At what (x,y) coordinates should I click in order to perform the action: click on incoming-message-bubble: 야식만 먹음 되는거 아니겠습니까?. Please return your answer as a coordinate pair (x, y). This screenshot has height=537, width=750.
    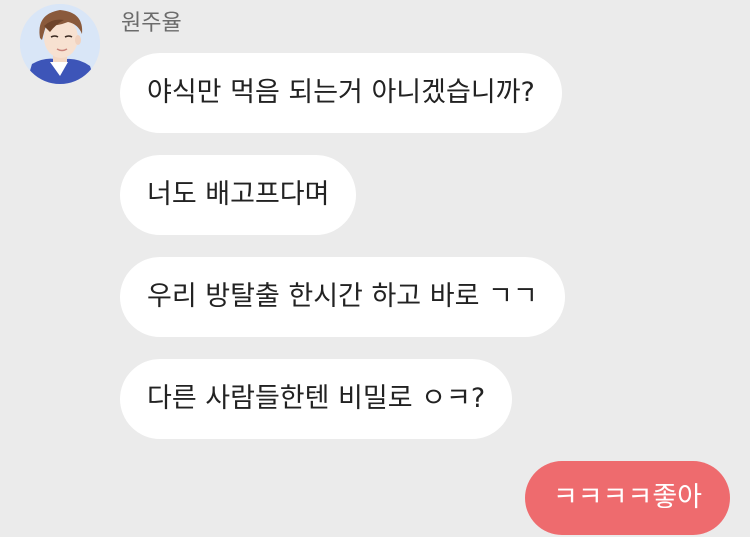
    Looking at the image, I should click on (341, 93).